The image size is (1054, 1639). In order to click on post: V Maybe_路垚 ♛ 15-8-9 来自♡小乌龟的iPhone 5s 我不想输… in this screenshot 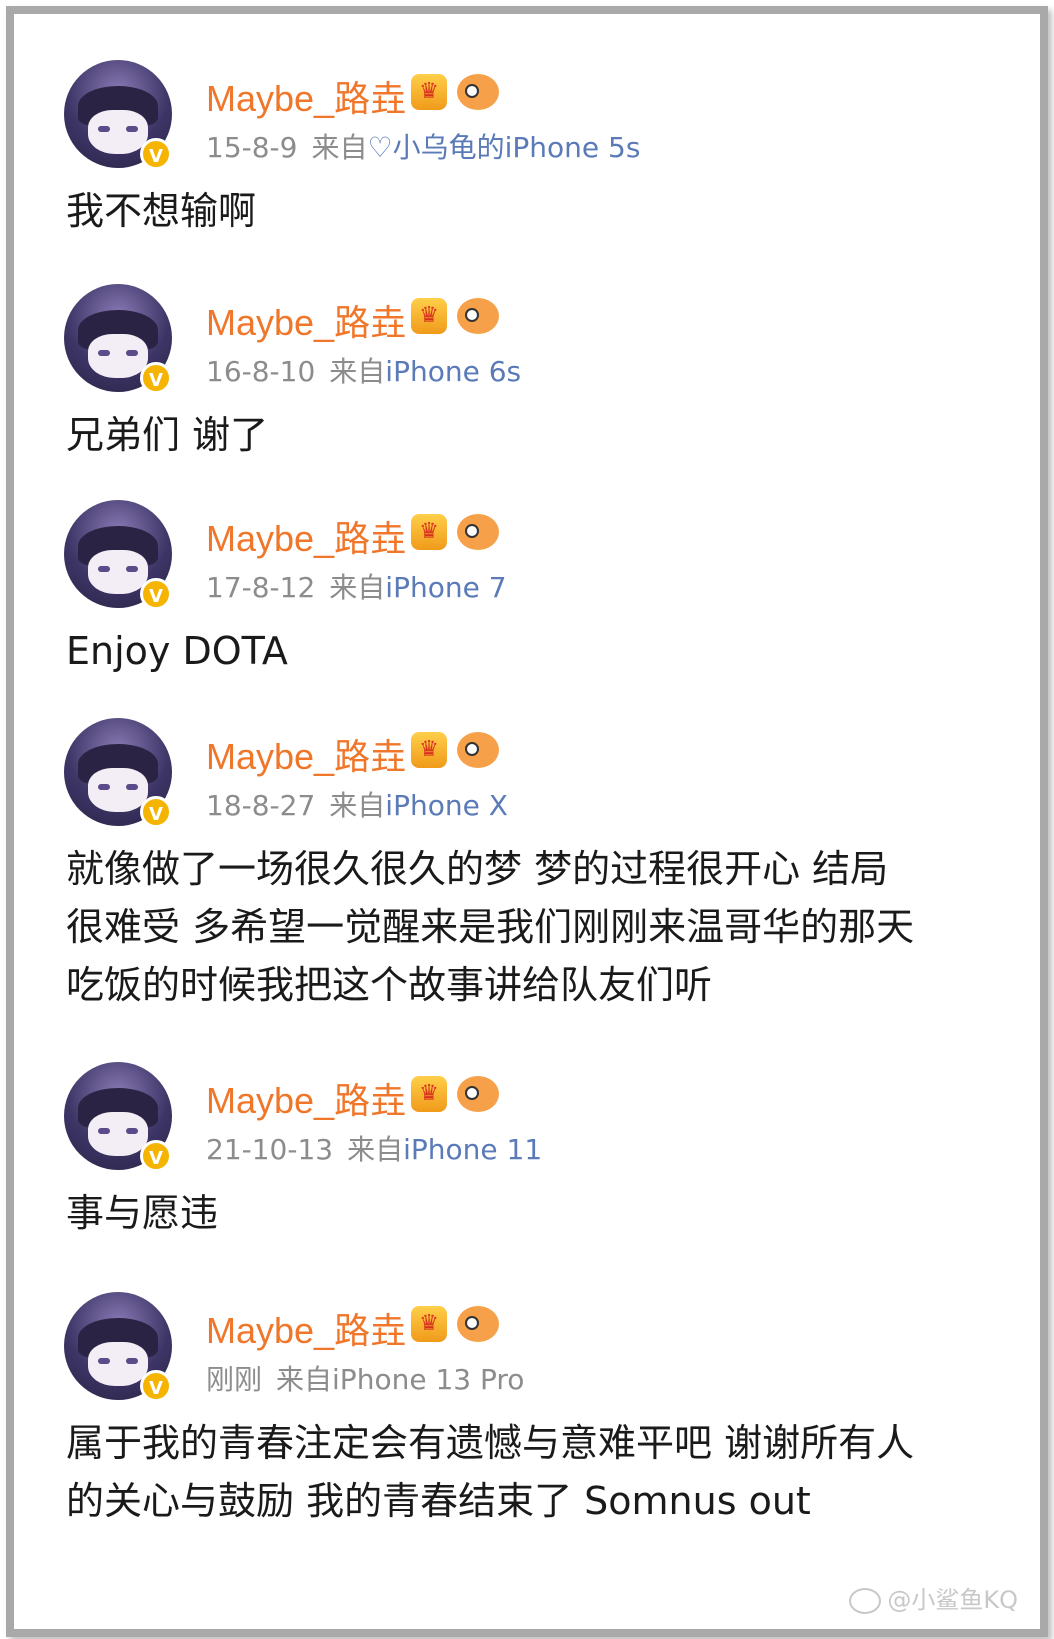, I will do `click(536, 147)`.